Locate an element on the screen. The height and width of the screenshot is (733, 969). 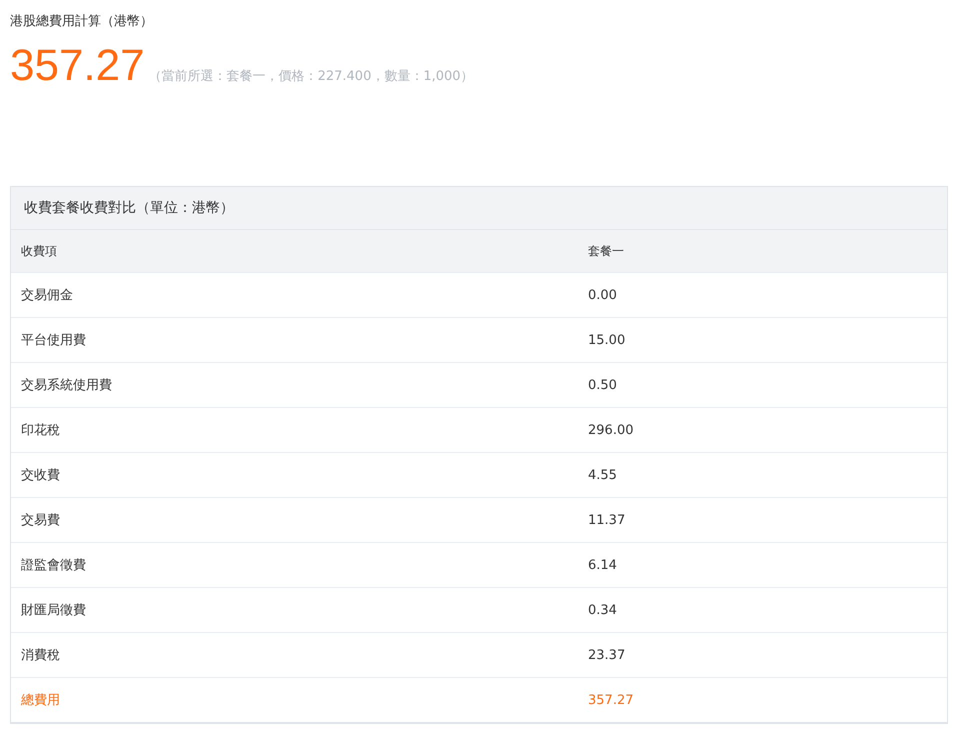
table-cell-text: 11.37 is located at coordinates (606, 520).